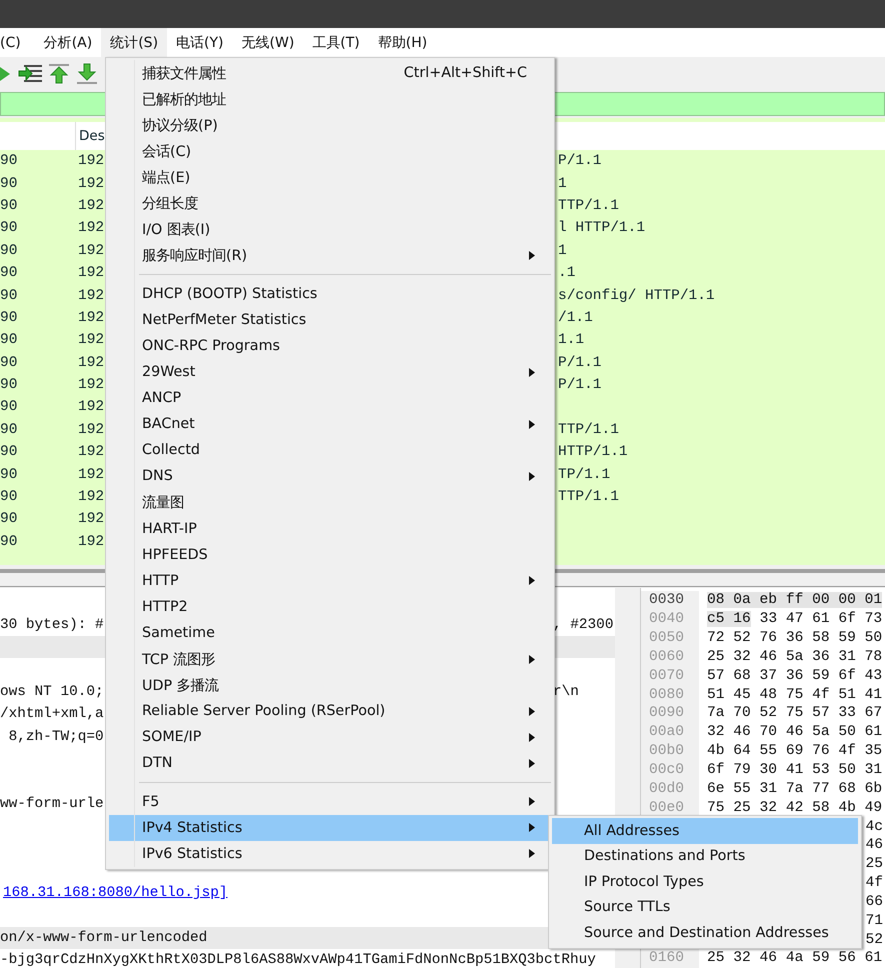 The image size is (885, 968). Describe the element at coordinates (584, 474) in the screenshot. I see `table-cell: TP/1.1` at that location.